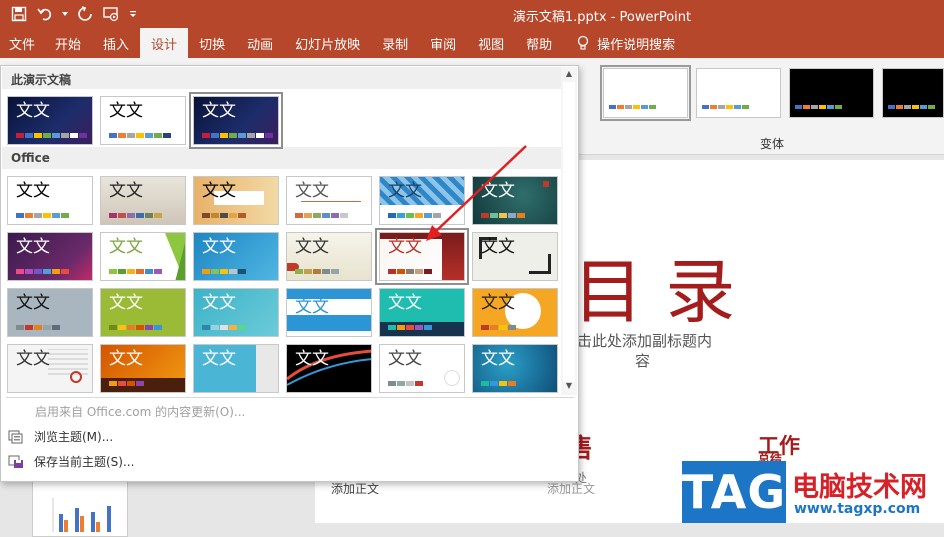 The image size is (944, 537). What do you see at coordinates (515, 368) in the screenshot?
I see `theme-office-24: 文文` at bounding box center [515, 368].